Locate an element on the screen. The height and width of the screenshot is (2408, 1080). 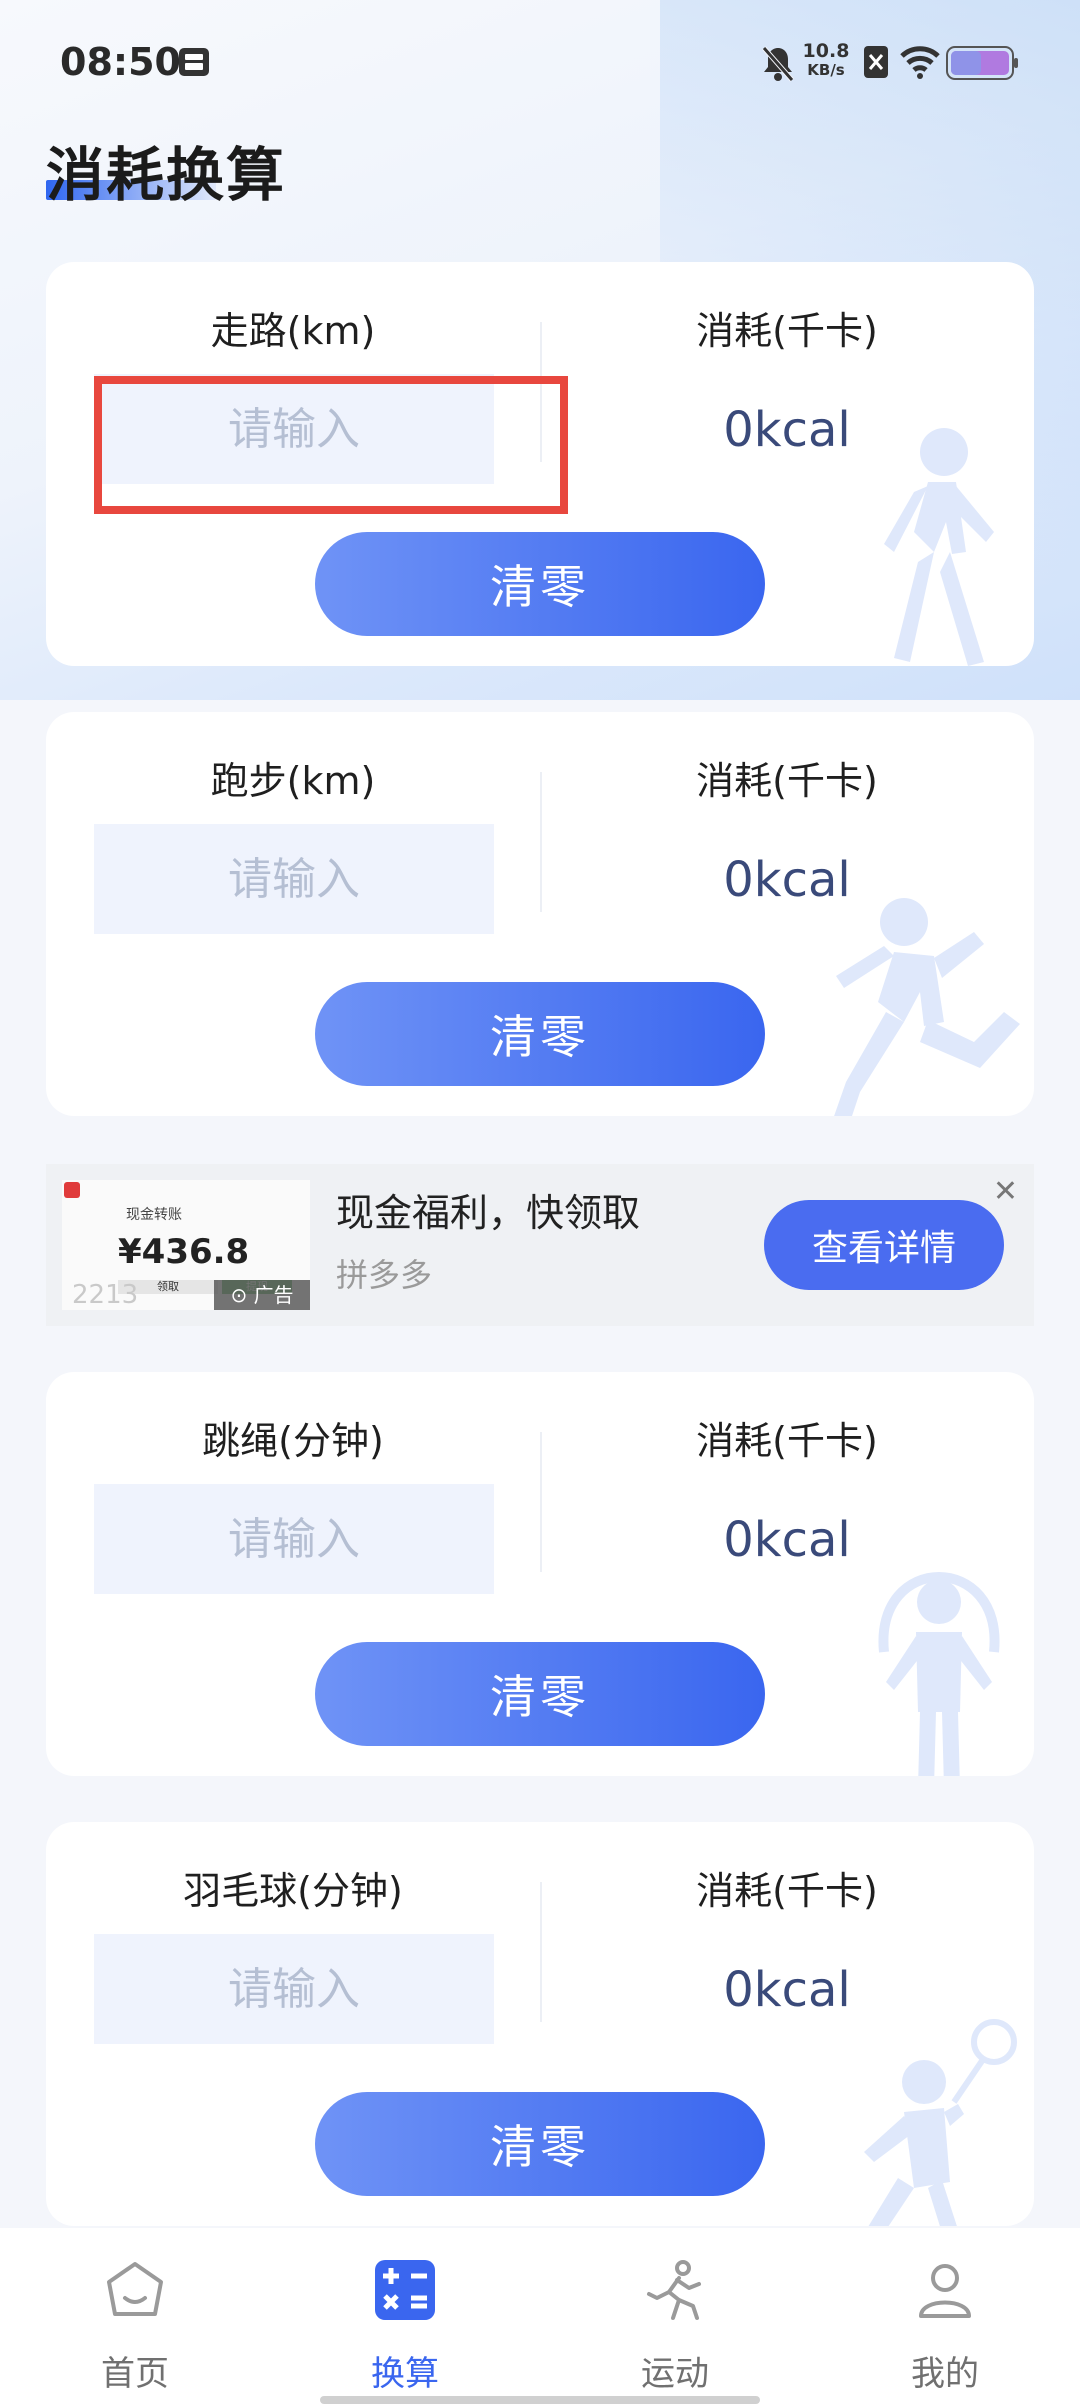
sim-off-icon is located at coordinates (876, 62).